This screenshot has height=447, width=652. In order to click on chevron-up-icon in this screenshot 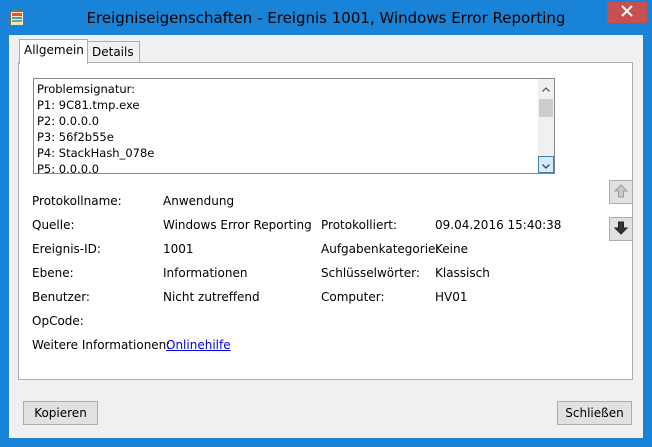, I will do `click(546, 88)`.